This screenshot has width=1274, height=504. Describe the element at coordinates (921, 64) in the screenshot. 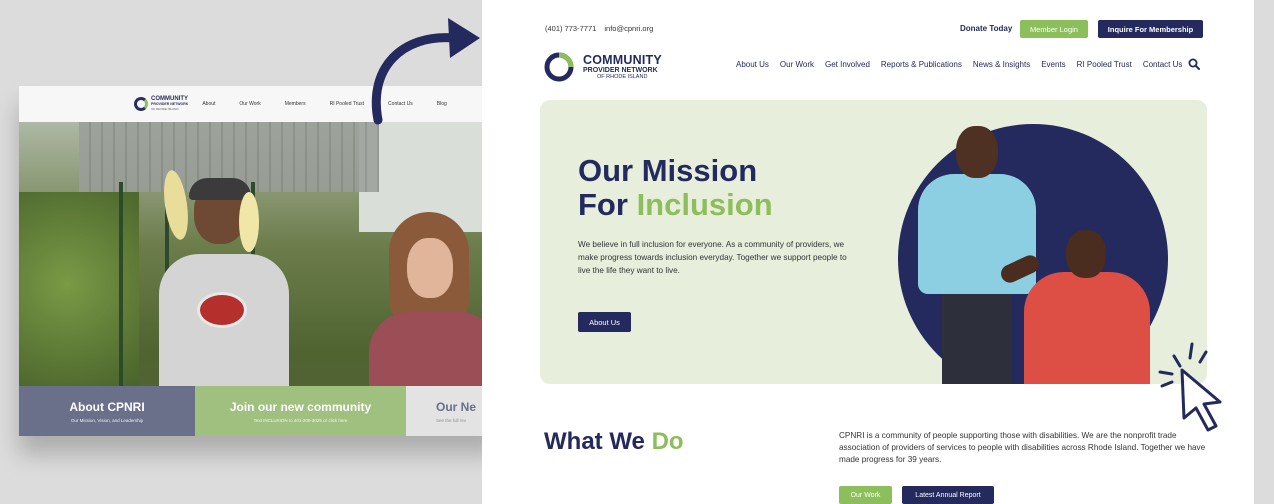

I see `nav-reports: Reports & Publications` at that location.